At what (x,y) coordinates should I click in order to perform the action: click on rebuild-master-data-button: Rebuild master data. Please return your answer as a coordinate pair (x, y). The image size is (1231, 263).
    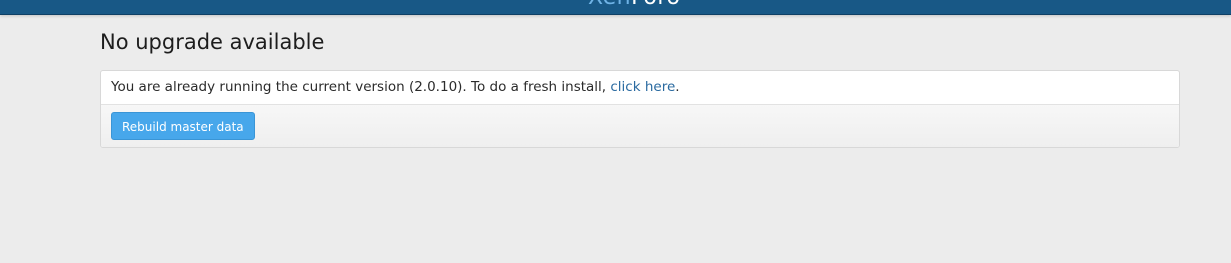
    Looking at the image, I should click on (183, 126).